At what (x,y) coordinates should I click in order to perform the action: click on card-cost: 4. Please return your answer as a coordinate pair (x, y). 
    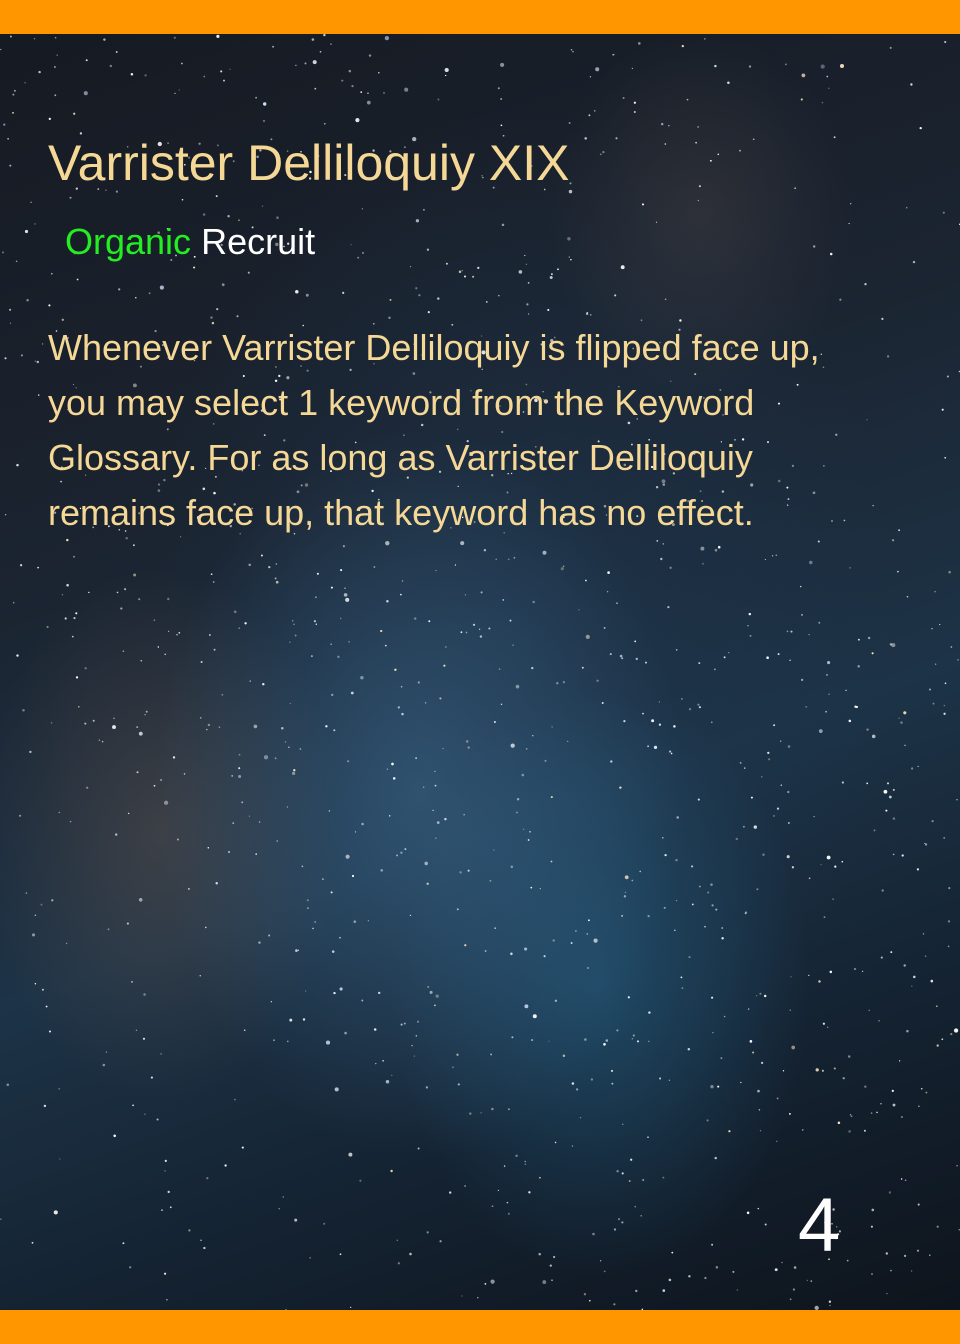
    Looking at the image, I should click on (819, 1225).